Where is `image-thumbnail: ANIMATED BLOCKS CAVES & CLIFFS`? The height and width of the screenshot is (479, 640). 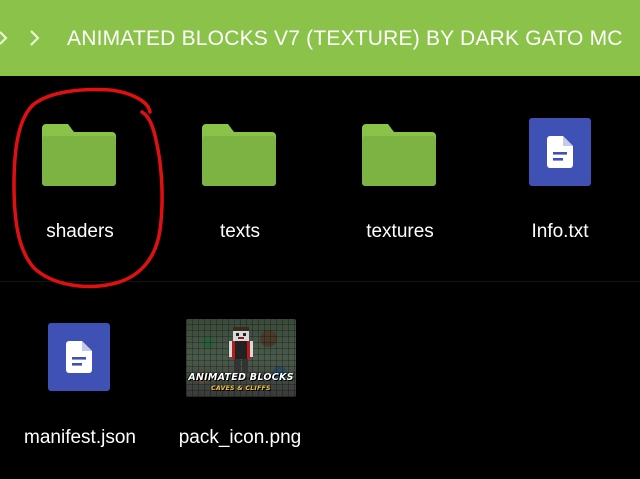 image-thumbnail: ANIMATED BLOCKS CAVES & CLIFFS is located at coordinates (241, 358).